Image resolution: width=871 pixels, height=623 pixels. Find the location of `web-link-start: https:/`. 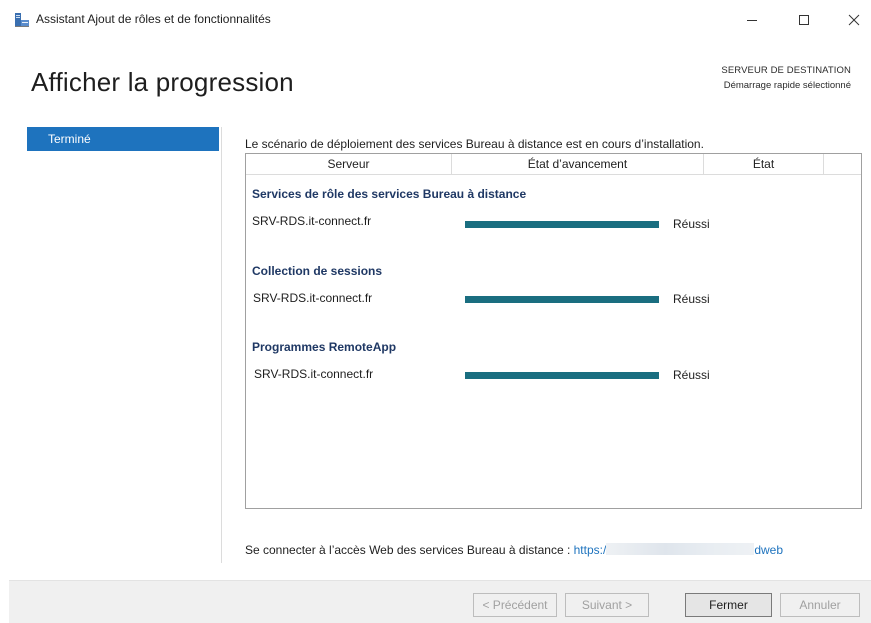

web-link-start: https:/ is located at coordinates (590, 550).